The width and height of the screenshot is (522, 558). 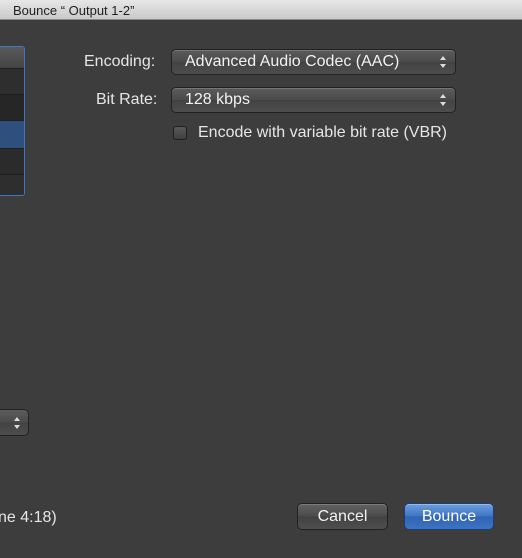 I want to click on encoding-value: Advanced Audio Codec (AAC), so click(x=292, y=61).